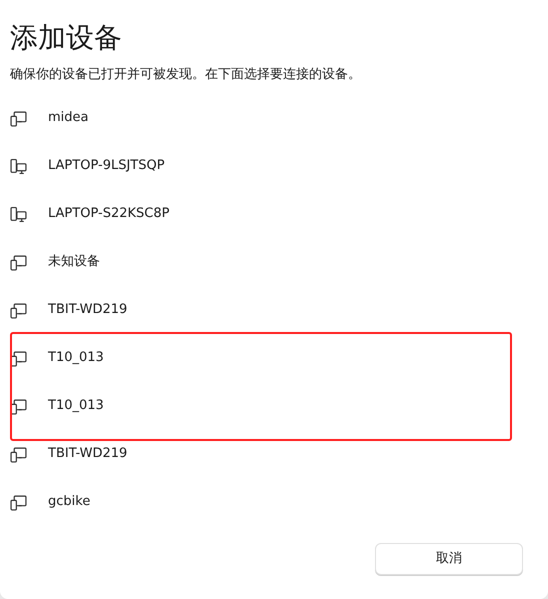 This screenshot has height=599, width=548. I want to click on instruction-text: 确保你的设备已打开并可被发现。在下面选择要连接的设备。, so click(185, 75).